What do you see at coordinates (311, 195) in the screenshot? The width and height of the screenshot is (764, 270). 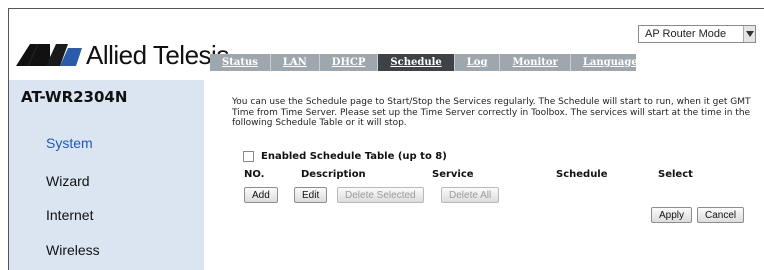 I see `edit-button: Edit` at bounding box center [311, 195].